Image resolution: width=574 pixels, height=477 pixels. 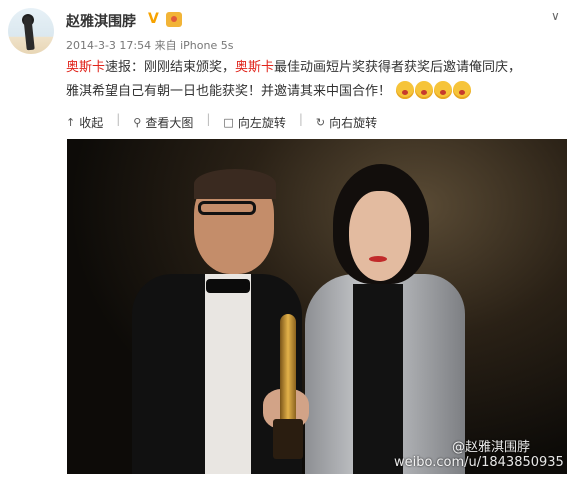 I want to click on hashtag-oscar-2: 奥斯卡, so click(x=254, y=67).